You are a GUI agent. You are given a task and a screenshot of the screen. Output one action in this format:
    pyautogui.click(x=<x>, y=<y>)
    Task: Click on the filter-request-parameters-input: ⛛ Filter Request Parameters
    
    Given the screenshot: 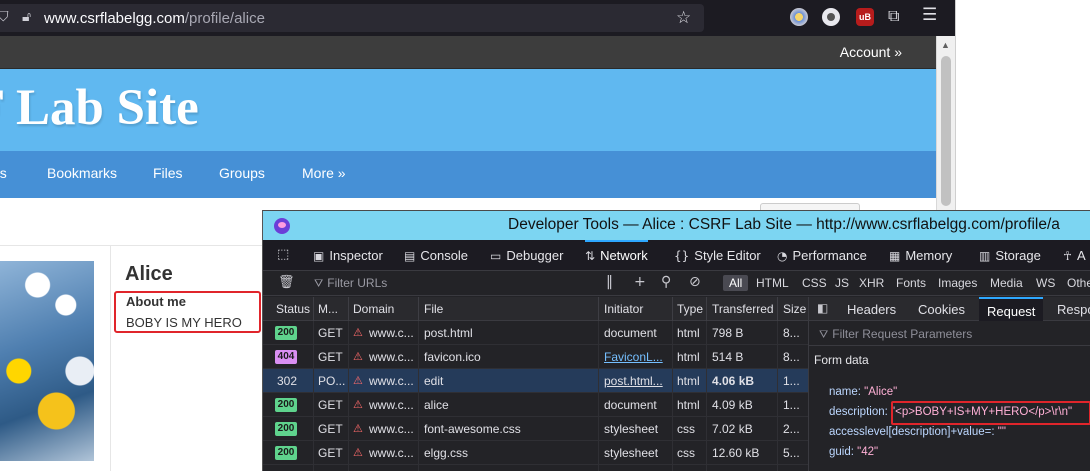 What is the action you would take?
    pyautogui.click(x=949, y=333)
    